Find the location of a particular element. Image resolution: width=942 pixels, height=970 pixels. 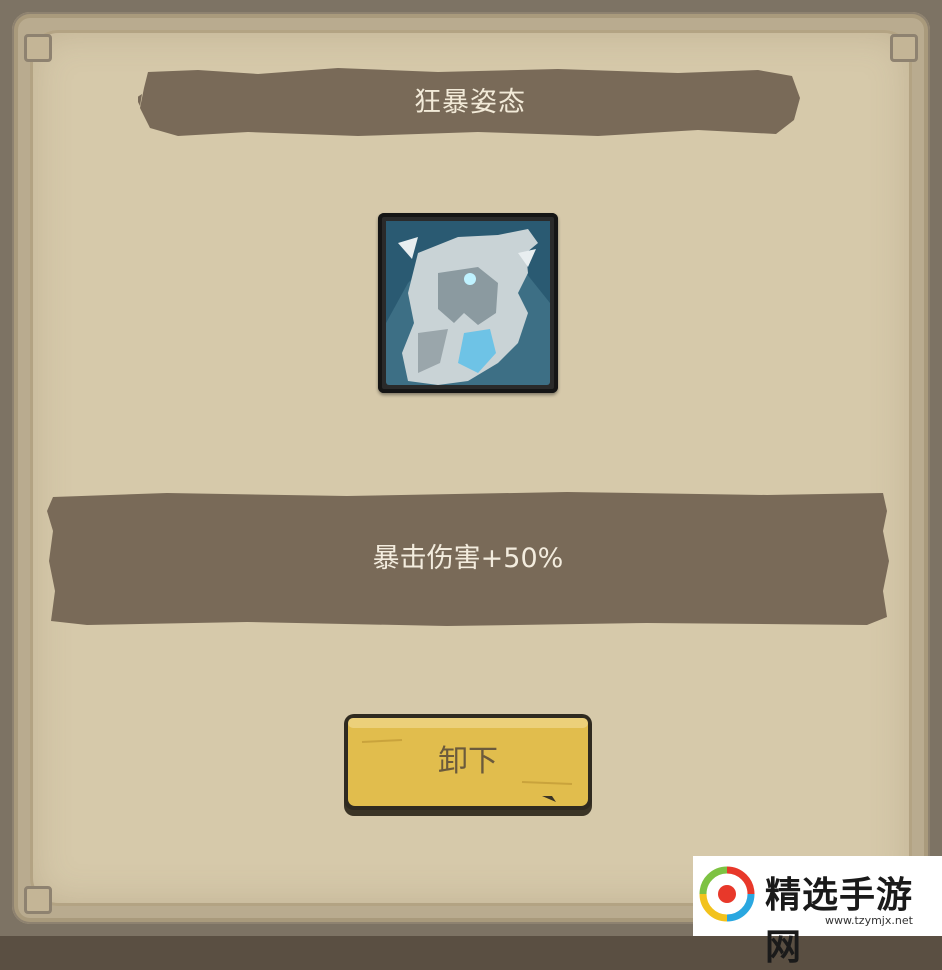

berserker-portrait-icon is located at coordinates (468, 303).